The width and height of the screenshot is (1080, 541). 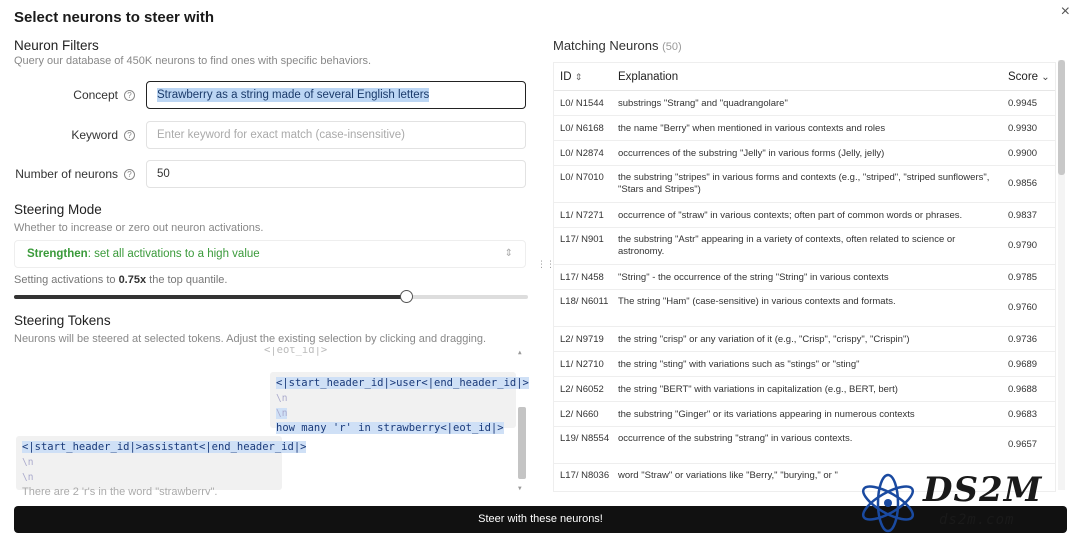 What do you see at coordinates (582, 239) in the screenshot?
I see `neuron-id: L17/ N901` at bounding box center [582, 239].